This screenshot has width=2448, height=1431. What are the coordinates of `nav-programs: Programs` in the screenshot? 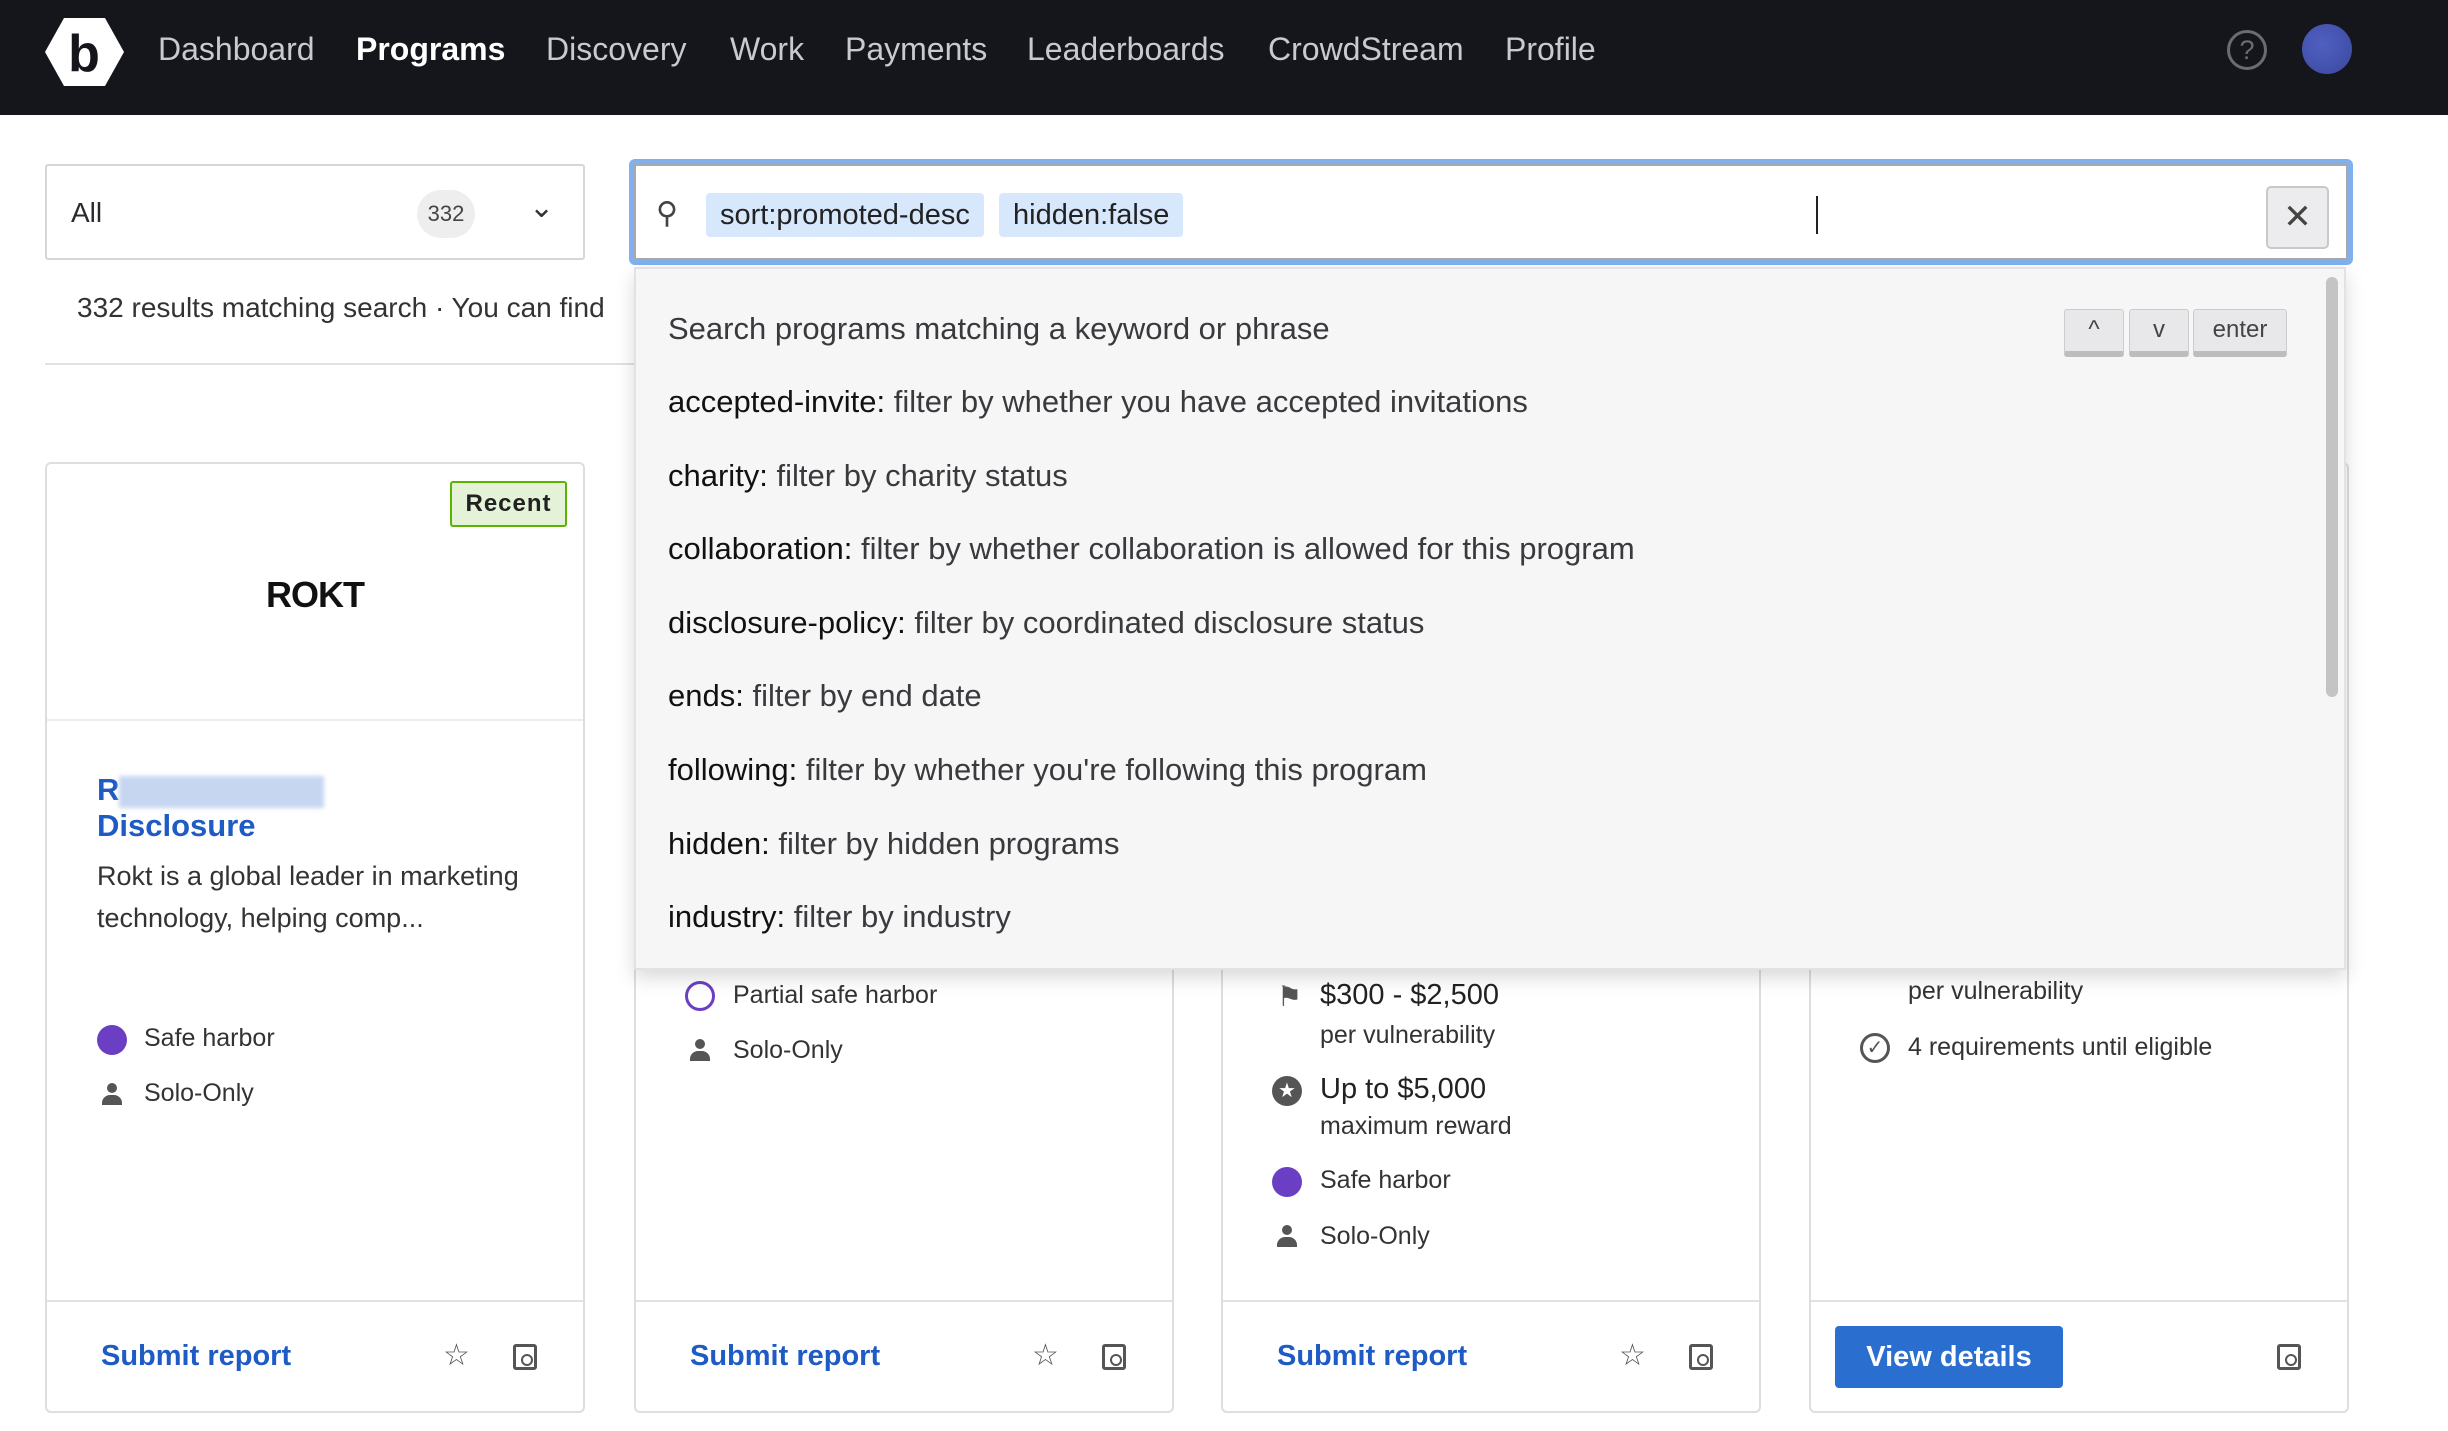 It's located at (430, 49).